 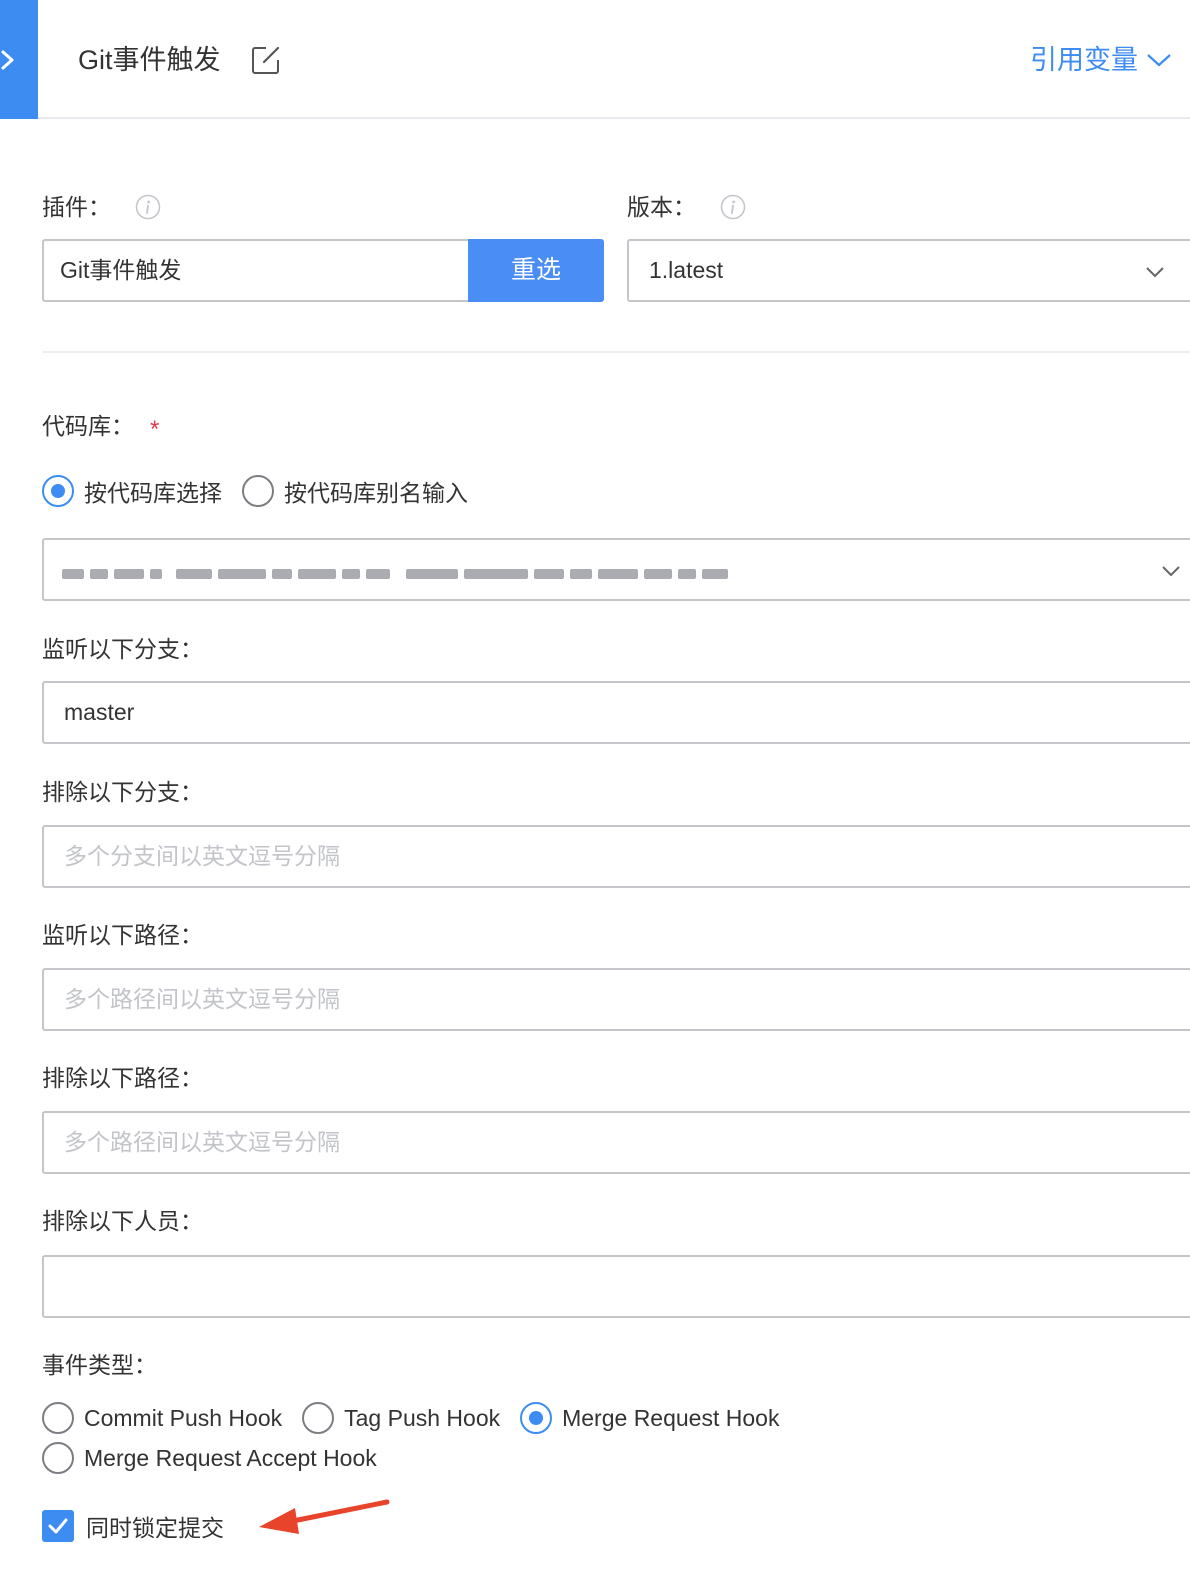 What do you see at coordinates (616, 856) in the screenshot?
I see `branch-exclude-input` at bounding box center [616, 856].